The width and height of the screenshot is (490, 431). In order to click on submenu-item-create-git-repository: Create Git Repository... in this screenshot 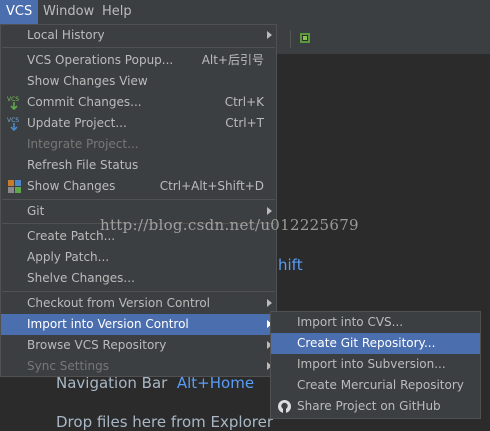, I will do `click(375, 343)`.